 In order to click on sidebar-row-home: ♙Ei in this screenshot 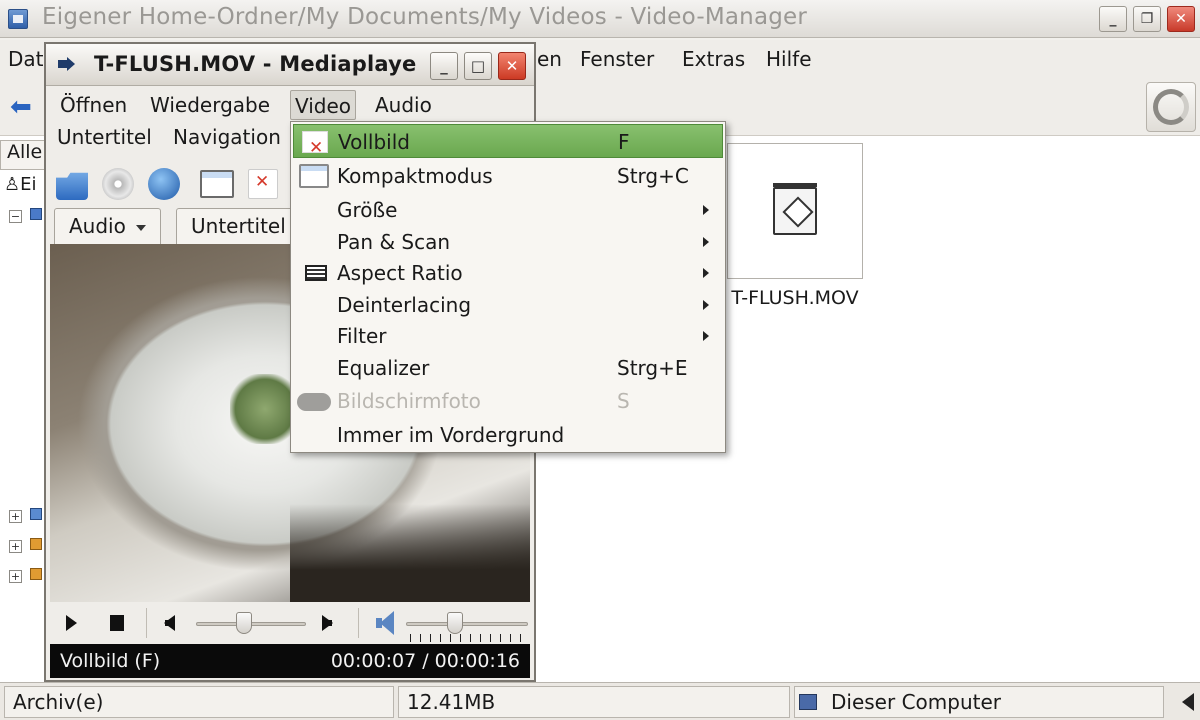, I will do `click(24, 184)`.